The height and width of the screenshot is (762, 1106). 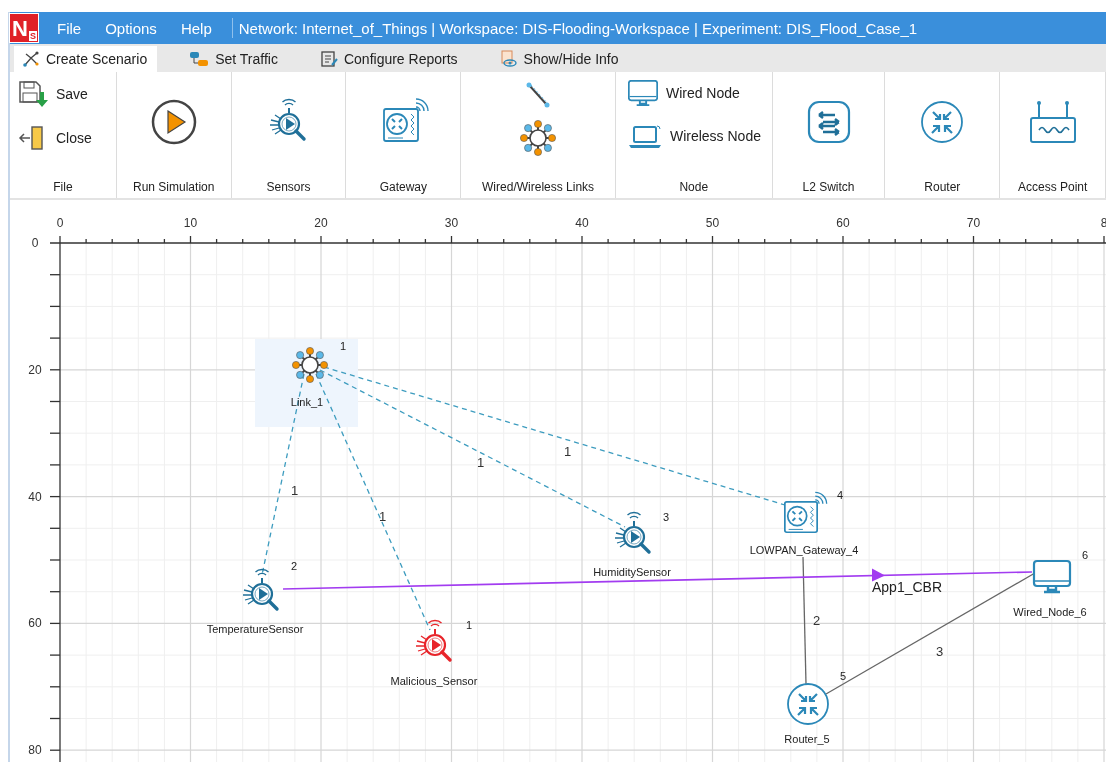 I want to click on group-label: Run Simulation, so click(x=174, y=187).